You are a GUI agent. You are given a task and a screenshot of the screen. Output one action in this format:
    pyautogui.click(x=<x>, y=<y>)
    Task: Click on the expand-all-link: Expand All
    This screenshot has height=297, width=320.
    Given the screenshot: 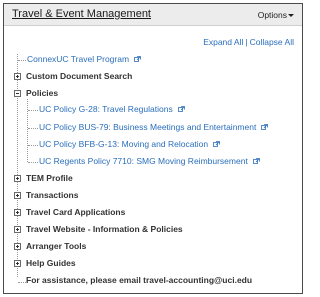 What is the action you would take?
    pyautogui.click(x=223, y=42)
    